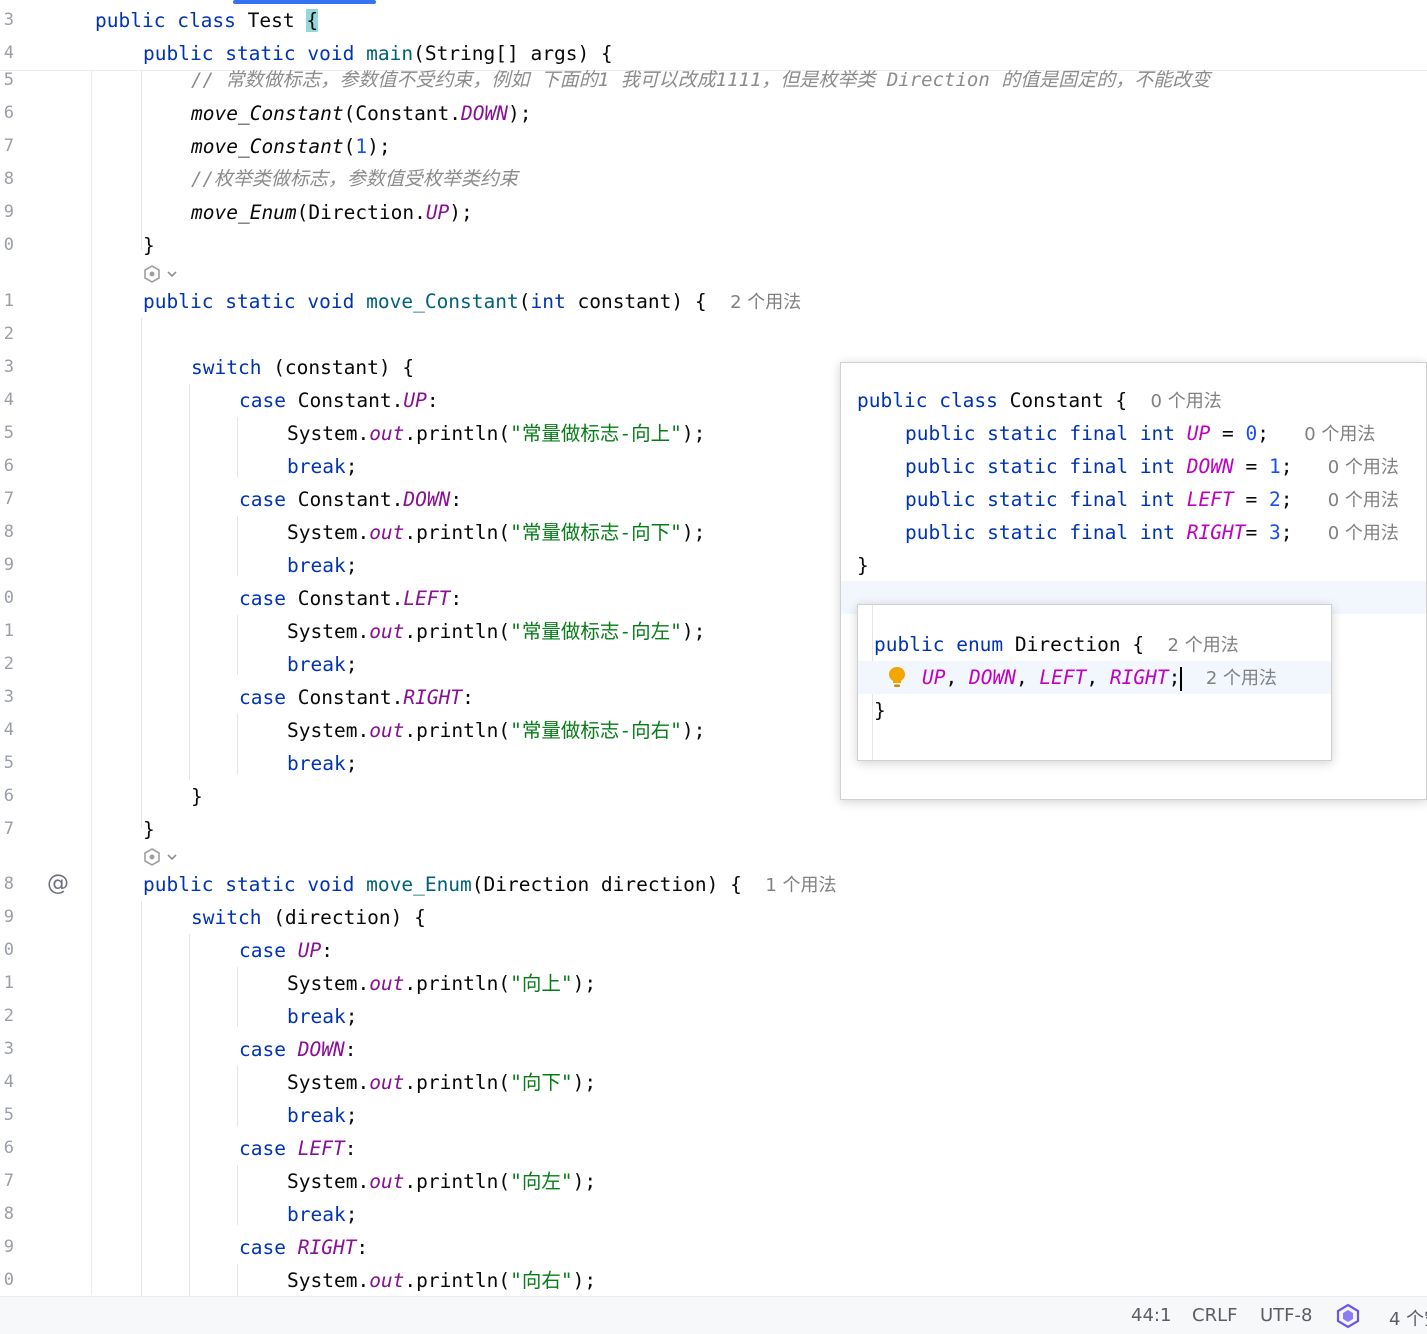 This screenshot has height=1334, width=1427. I want to click on code-line: case RIGHT:, so click(303, 1247).